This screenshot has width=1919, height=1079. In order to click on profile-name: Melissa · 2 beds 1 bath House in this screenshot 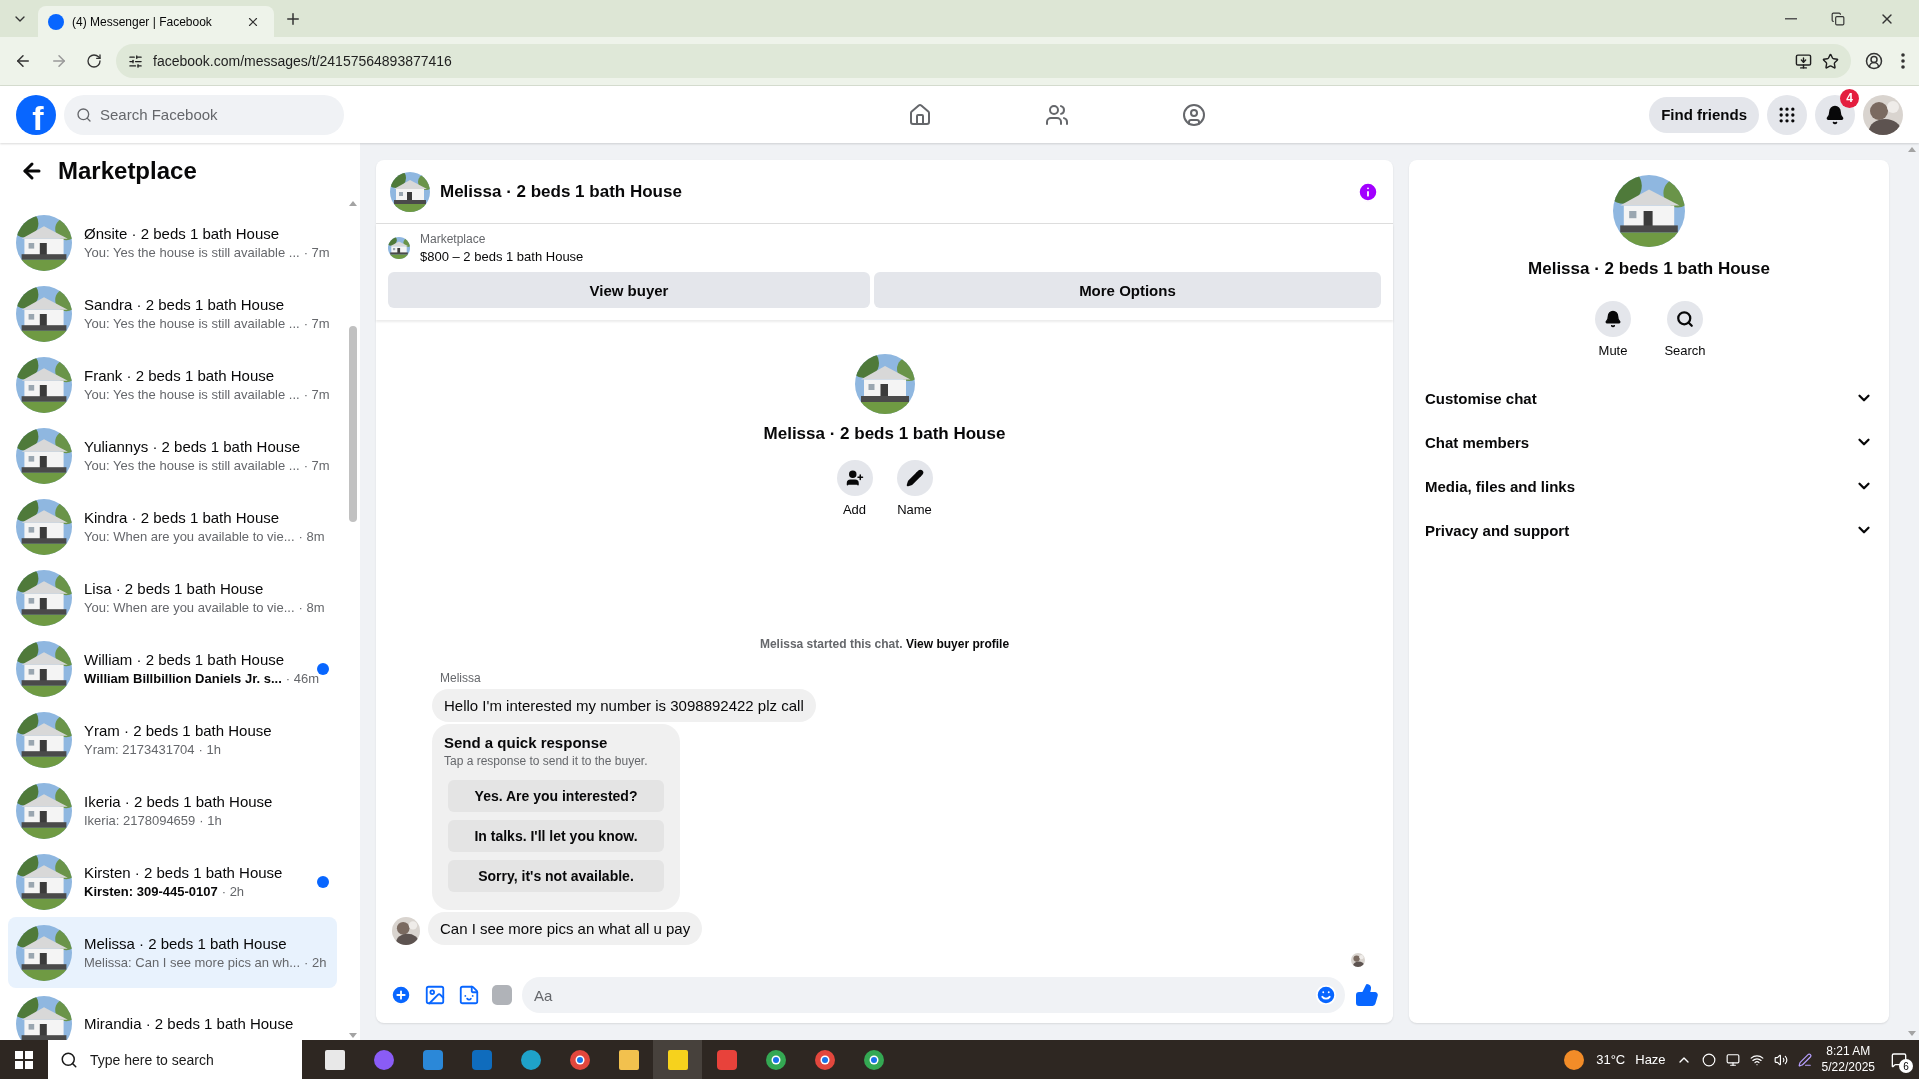, I will do `click(884, 434)`.